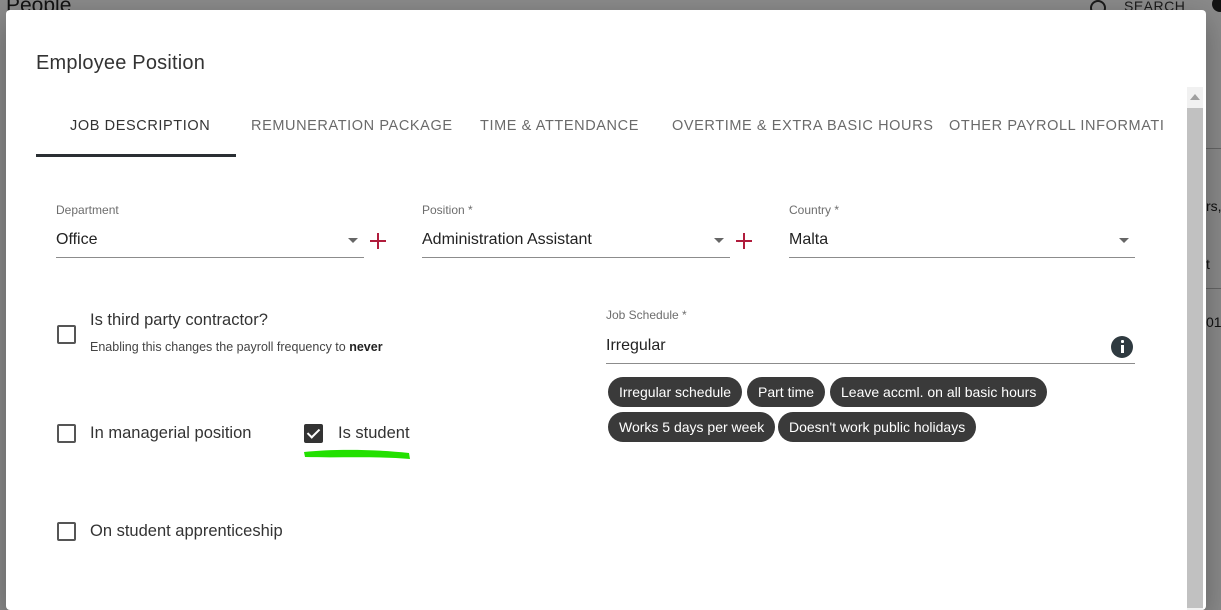 Image resolution: width=1221 pixels, height=610 pixels. I want to click on position-value: Administration Assistant, so click(507, 239).